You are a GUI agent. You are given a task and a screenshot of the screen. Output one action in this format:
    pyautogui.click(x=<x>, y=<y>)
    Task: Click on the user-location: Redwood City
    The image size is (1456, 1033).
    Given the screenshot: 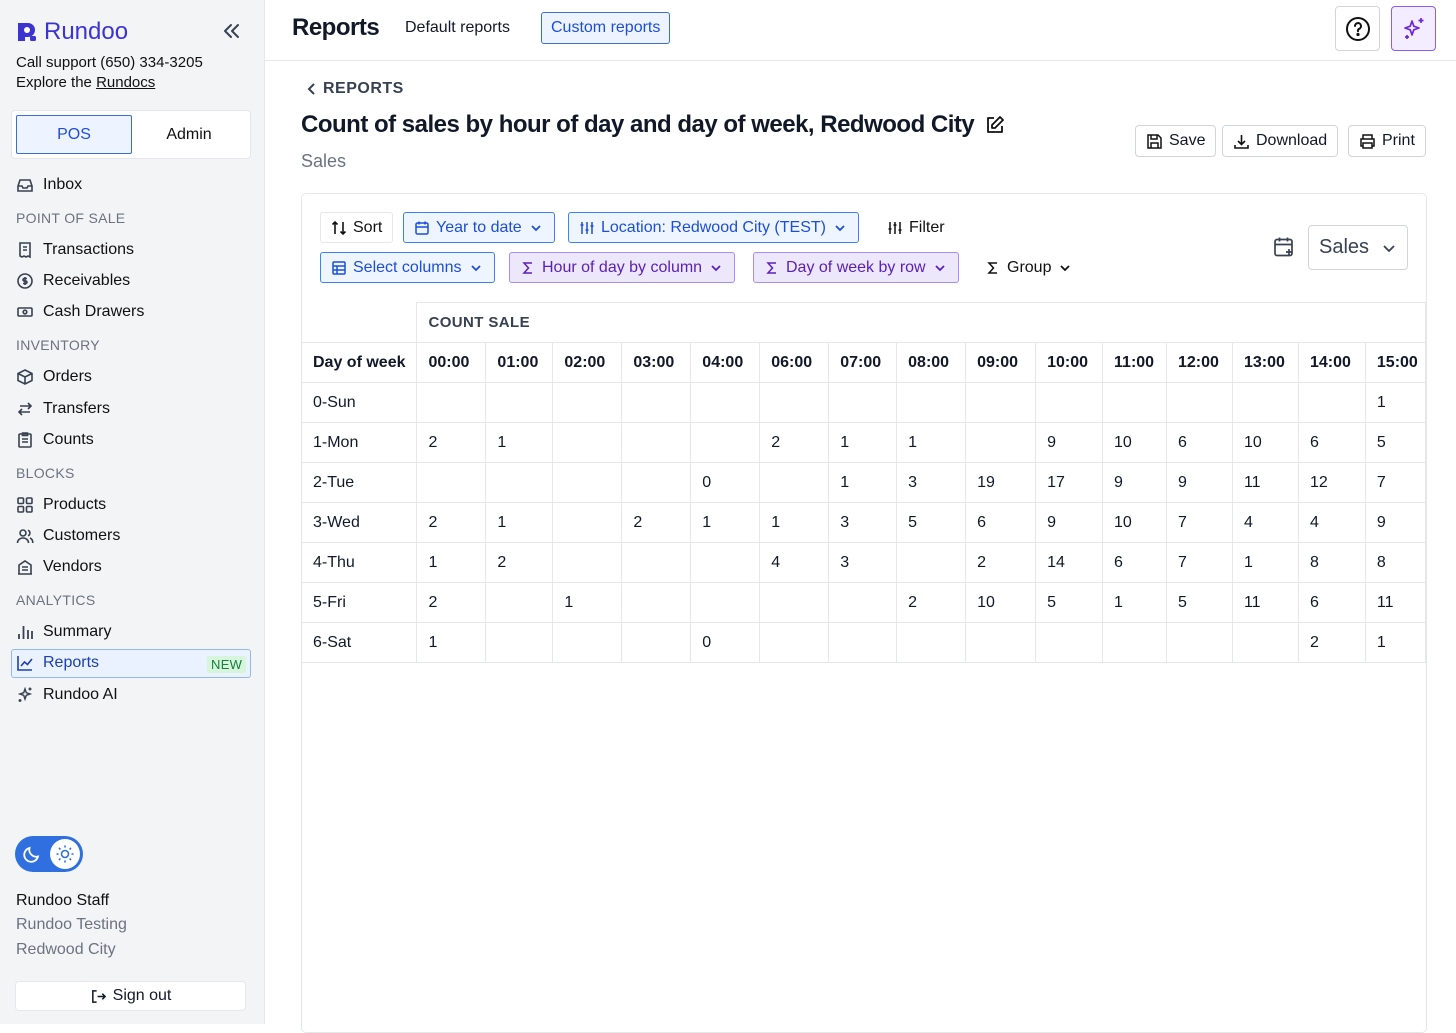 What is the action you would take?
    pyautogui.click(x=66, y=949)
    